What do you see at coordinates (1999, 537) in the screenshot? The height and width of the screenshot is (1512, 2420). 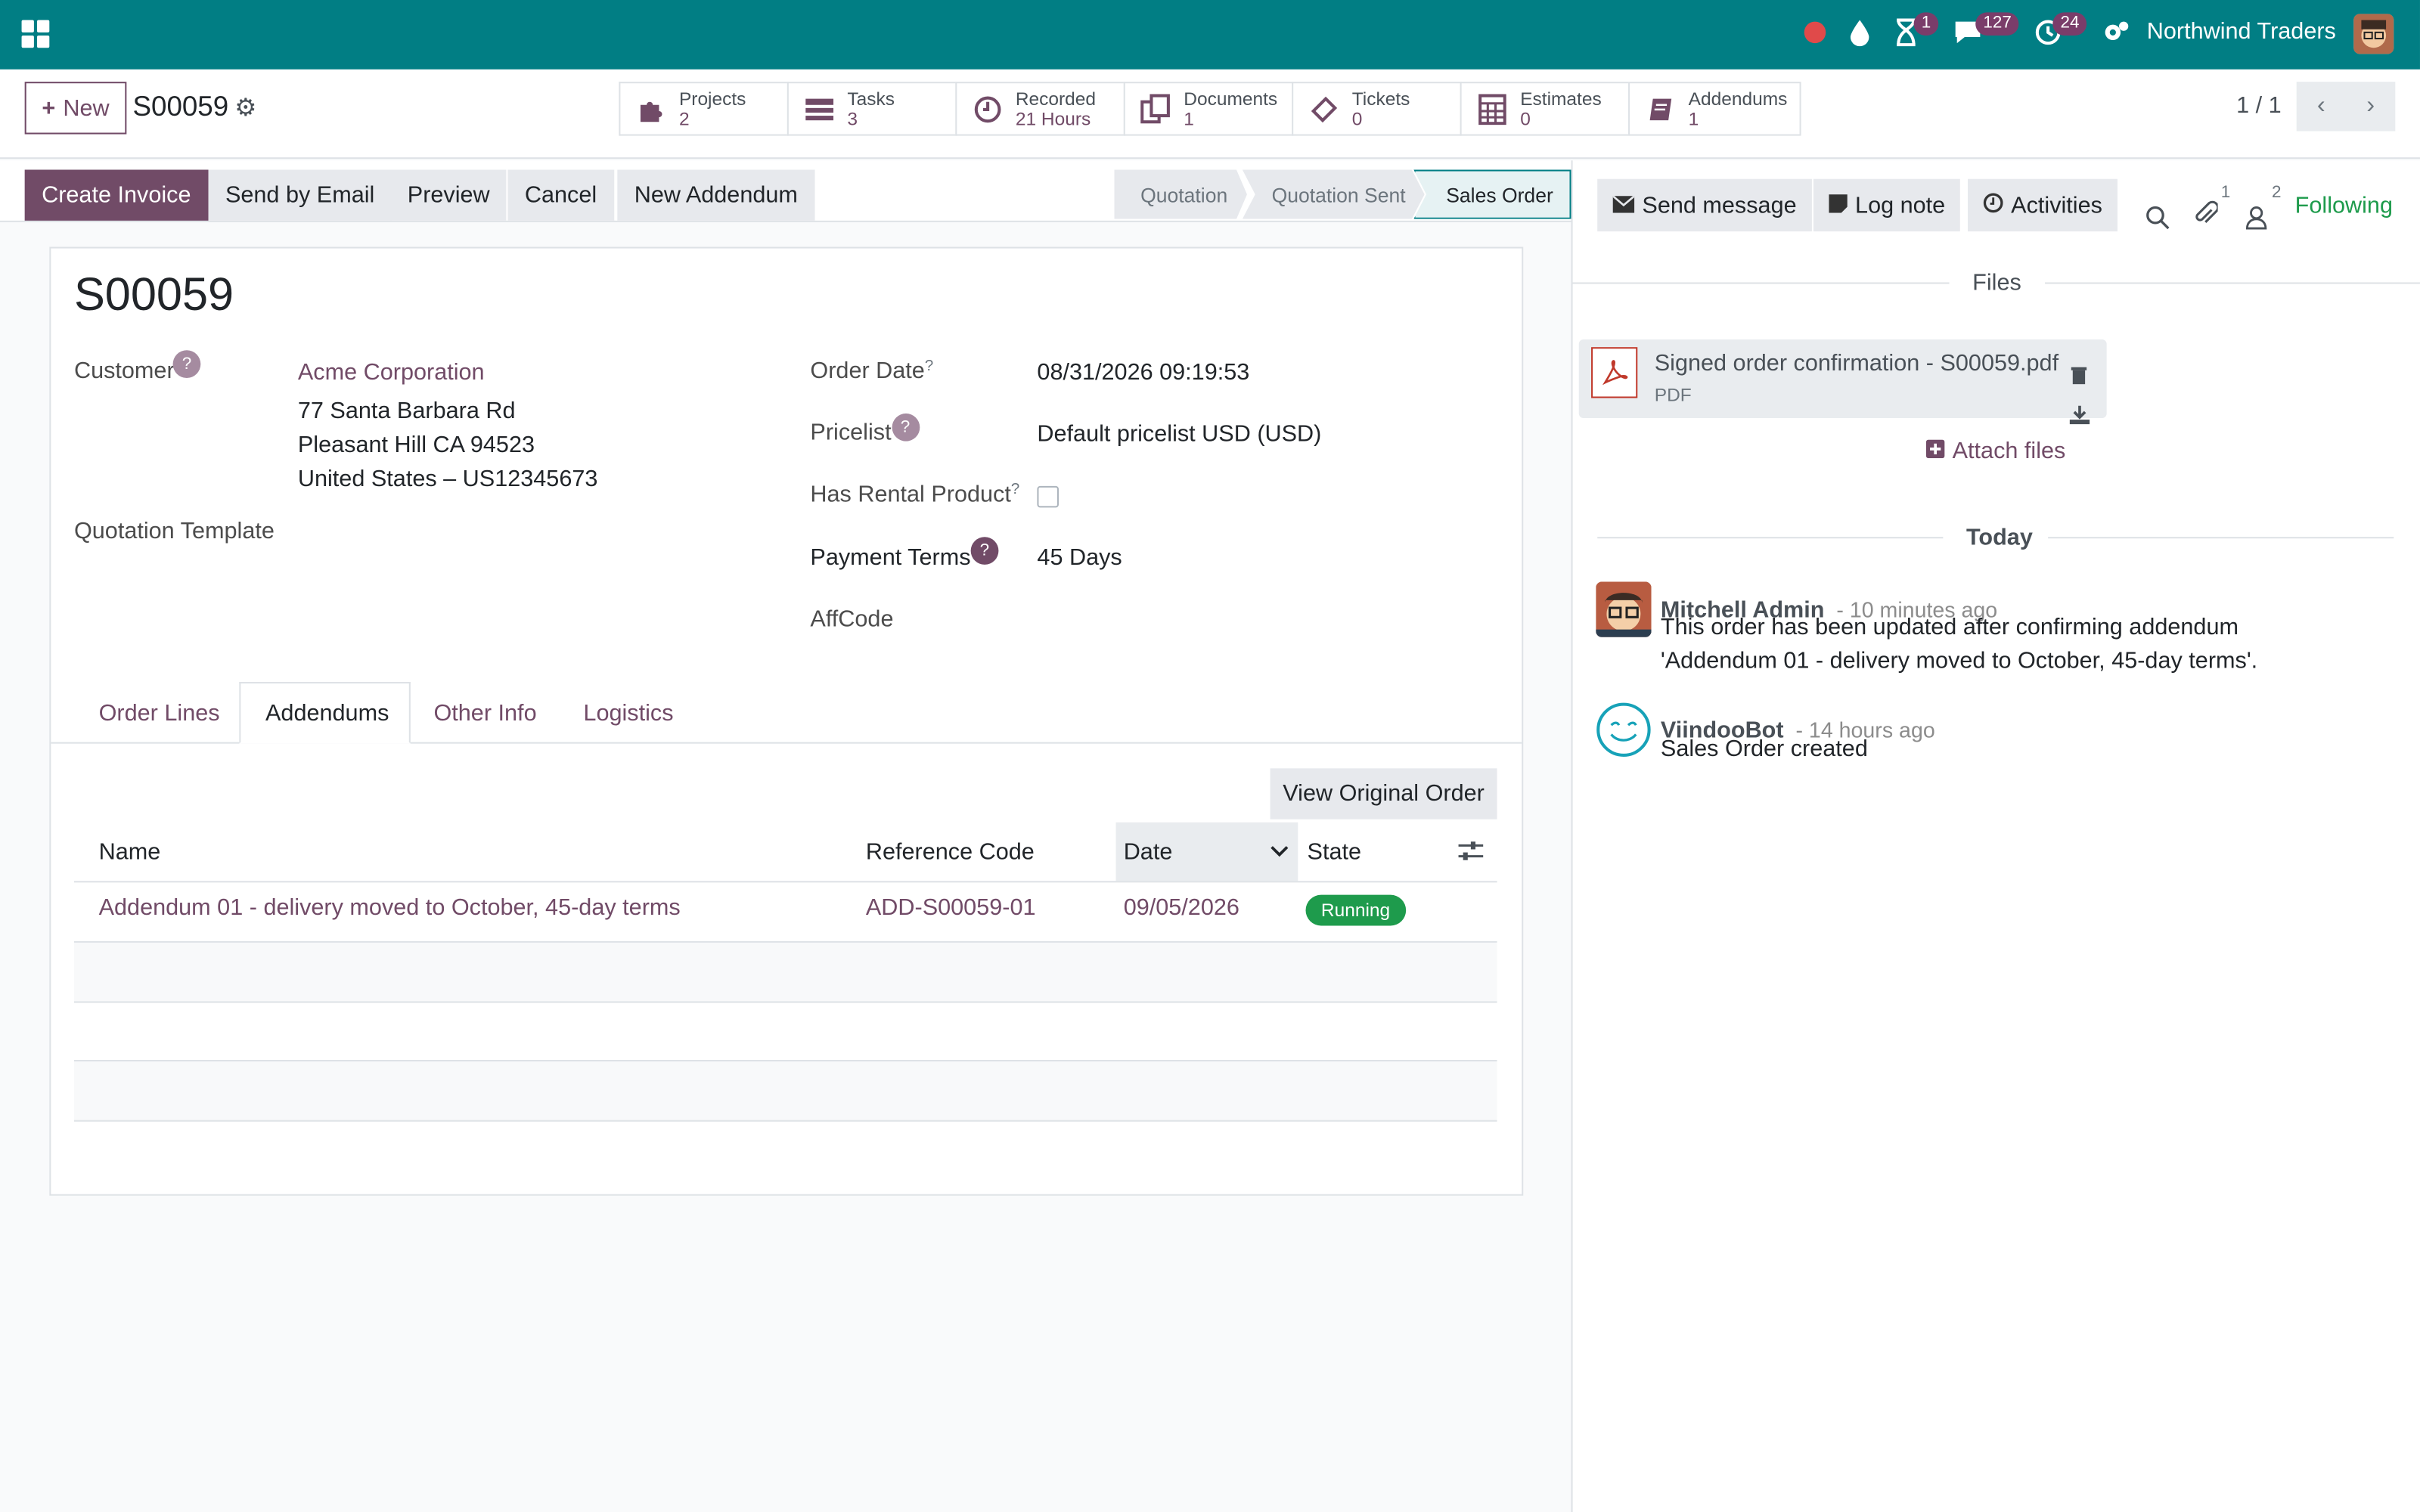 I see `today-header: Today` at bounding box center [1999, 537].